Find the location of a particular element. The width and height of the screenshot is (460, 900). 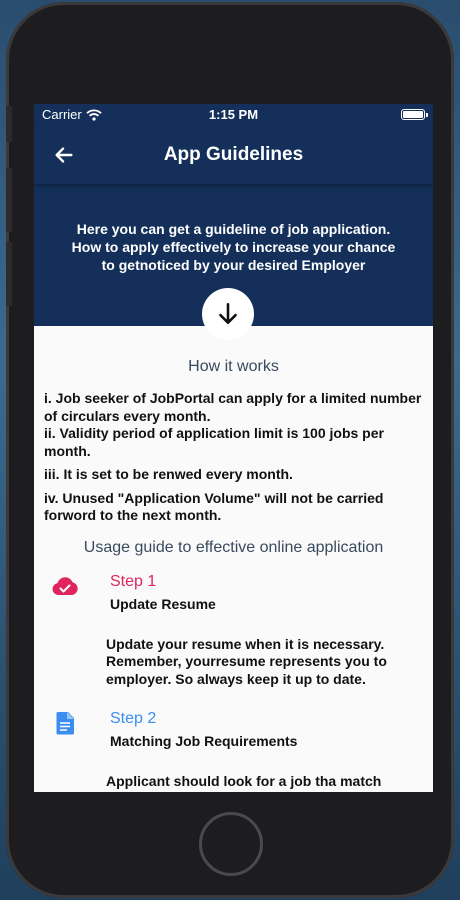

cloud-check-icon is located at coordinates (65, 585).